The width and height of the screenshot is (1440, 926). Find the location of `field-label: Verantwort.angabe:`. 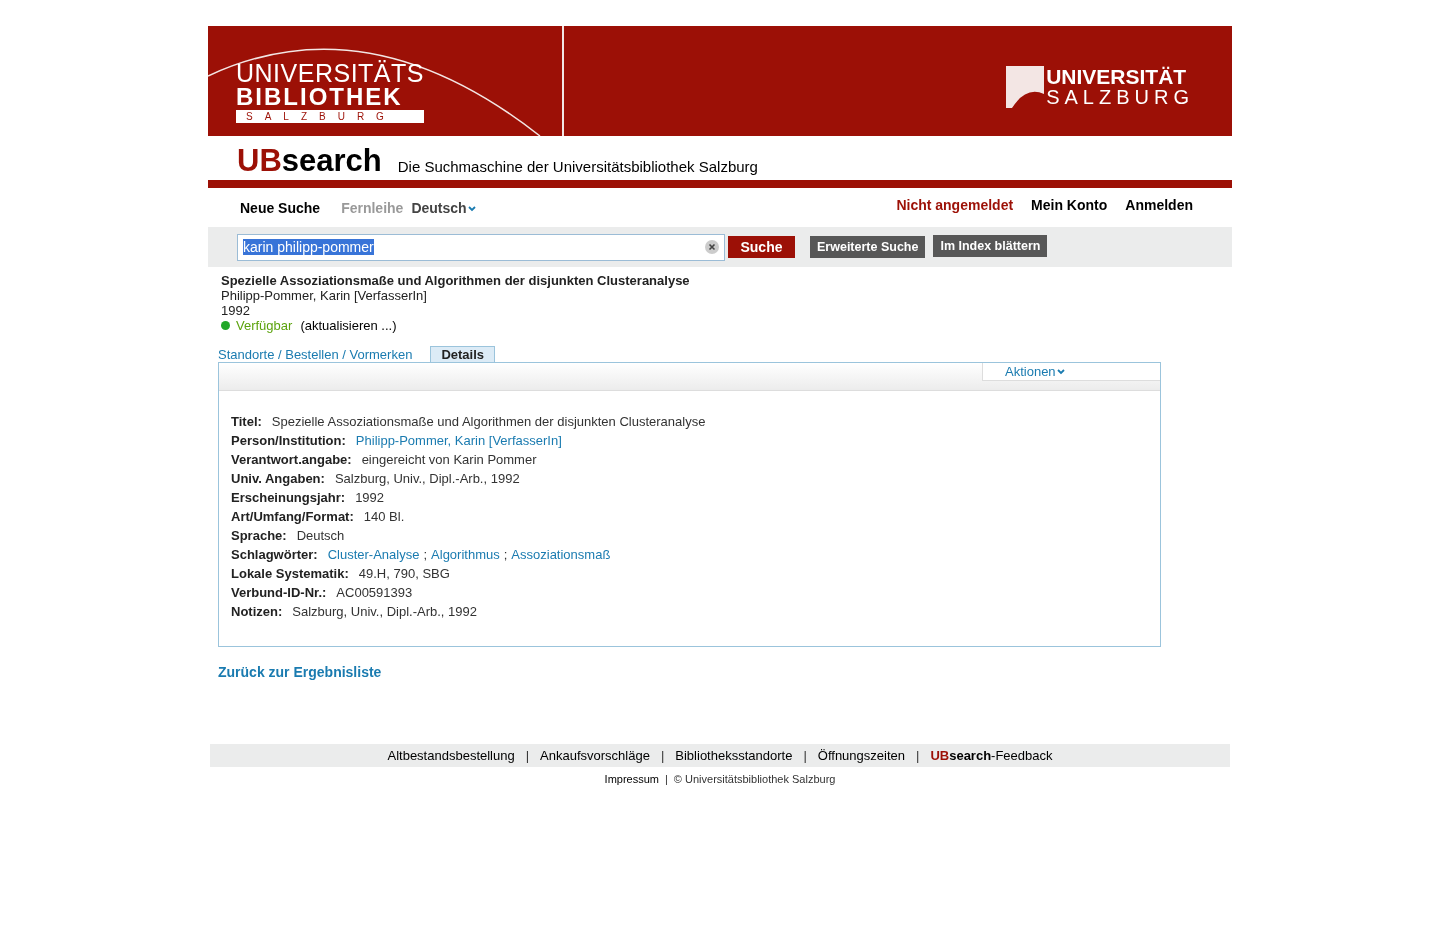

field-label: Verantwort.angabe: is located at coordinates (291, 459).